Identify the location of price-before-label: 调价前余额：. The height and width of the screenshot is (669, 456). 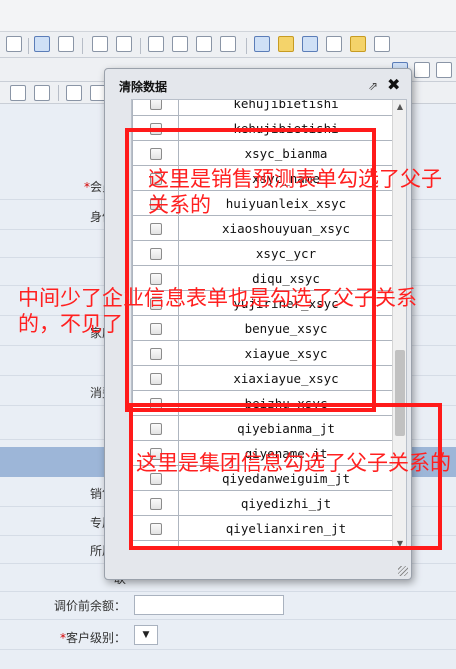
(89, 606).